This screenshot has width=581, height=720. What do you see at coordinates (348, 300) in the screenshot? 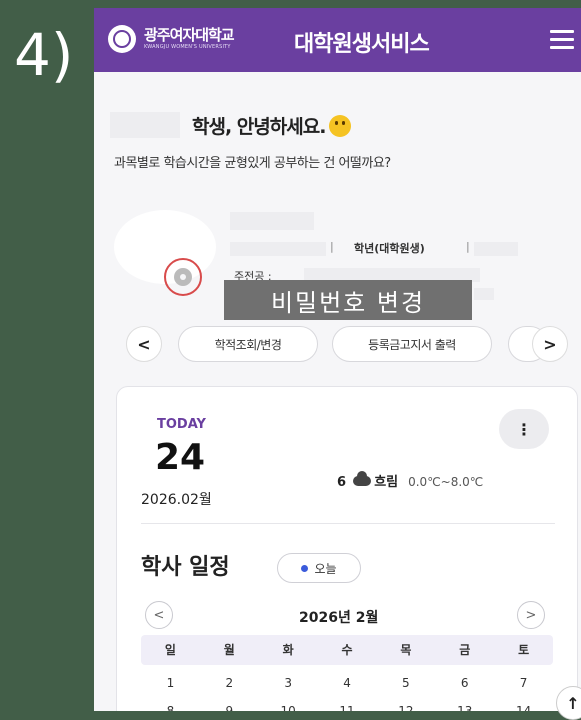
I see `change-password-caption: 비밀번호 변경` at bounding box center [348, 300].